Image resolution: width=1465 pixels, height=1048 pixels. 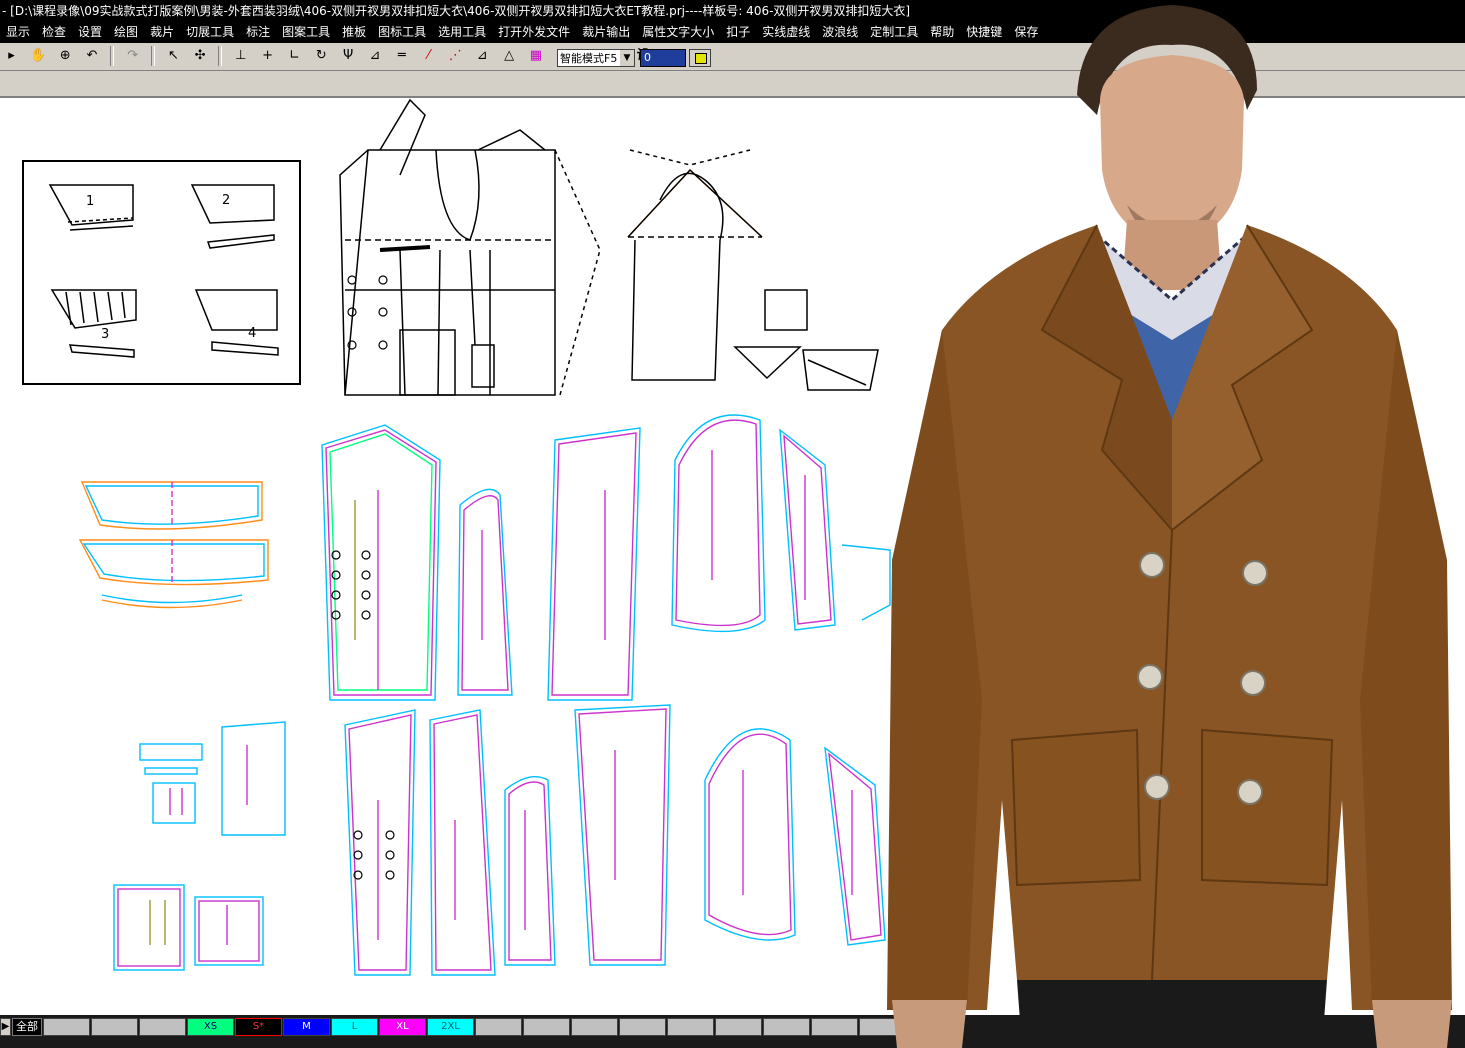 I want to click on under-sleeve-piece, so click(x=807, y=529).